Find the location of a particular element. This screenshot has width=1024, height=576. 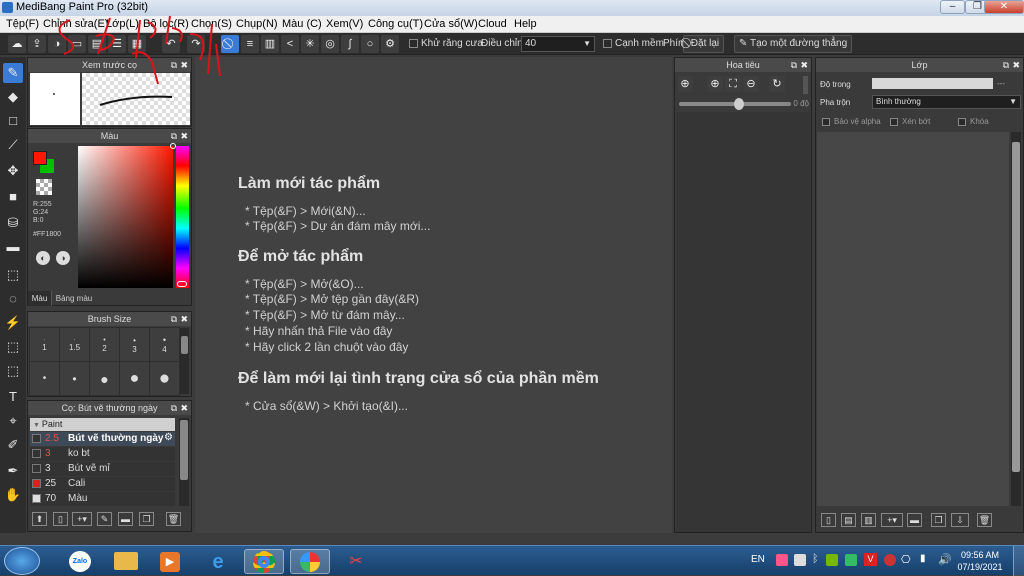

size-cell: · 1.5 is located at coordinates (74, 344).